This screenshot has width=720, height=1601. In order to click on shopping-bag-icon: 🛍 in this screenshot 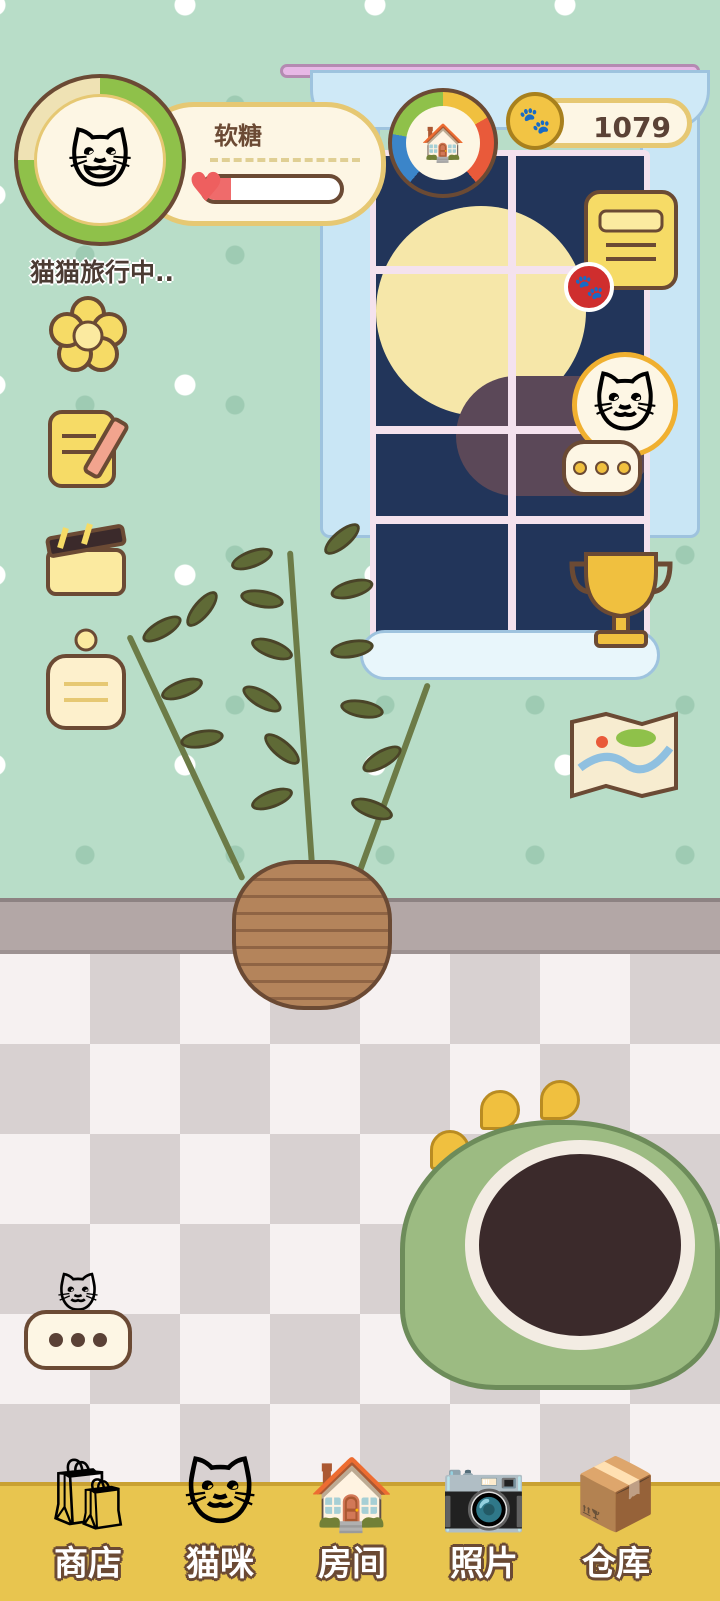, I will do `click(88, 1494)`.